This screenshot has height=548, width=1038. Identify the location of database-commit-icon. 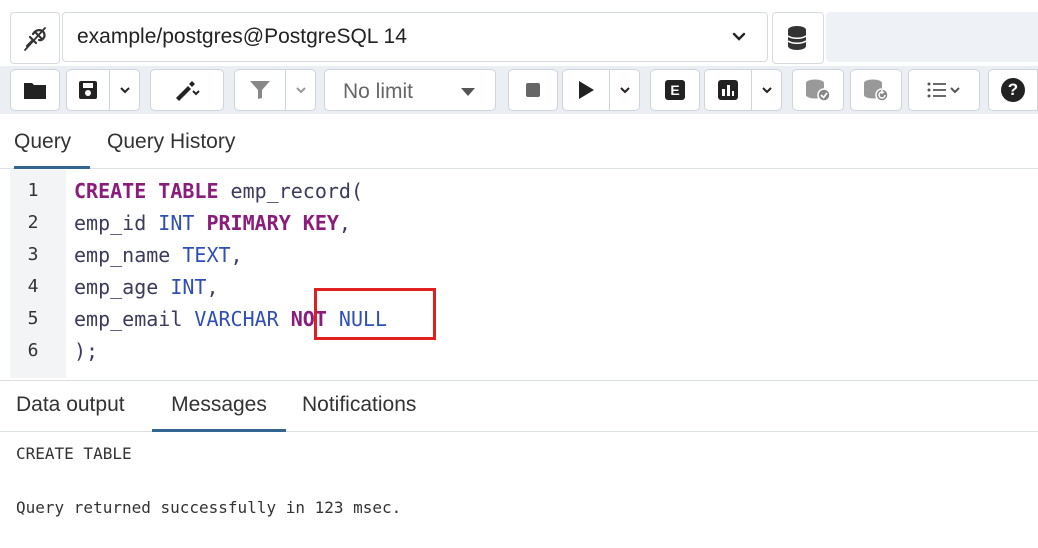
(818, 90).